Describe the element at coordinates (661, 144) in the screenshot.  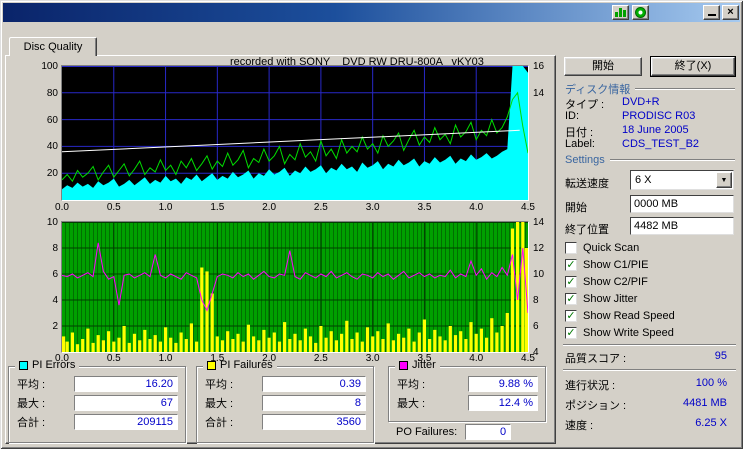
I see `field-value: CDS_TEST_B2` at that location.